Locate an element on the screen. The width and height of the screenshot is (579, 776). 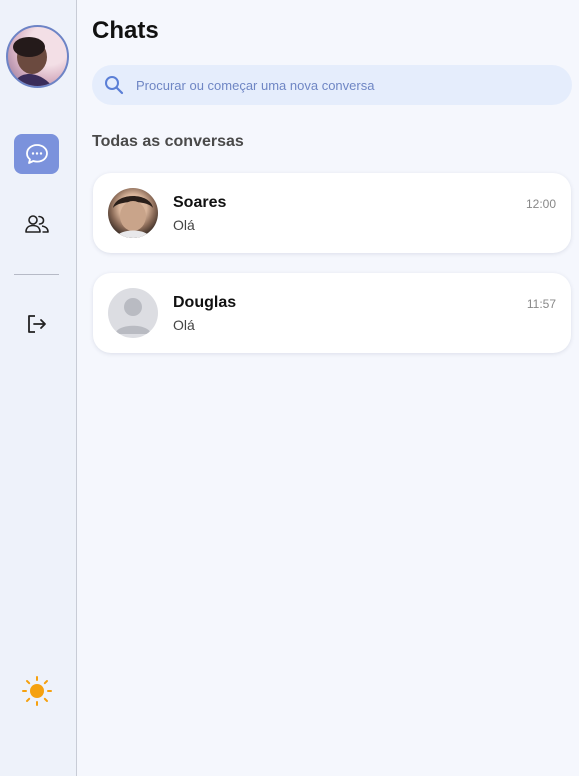
users-icon is located at coordinates (36, 224).